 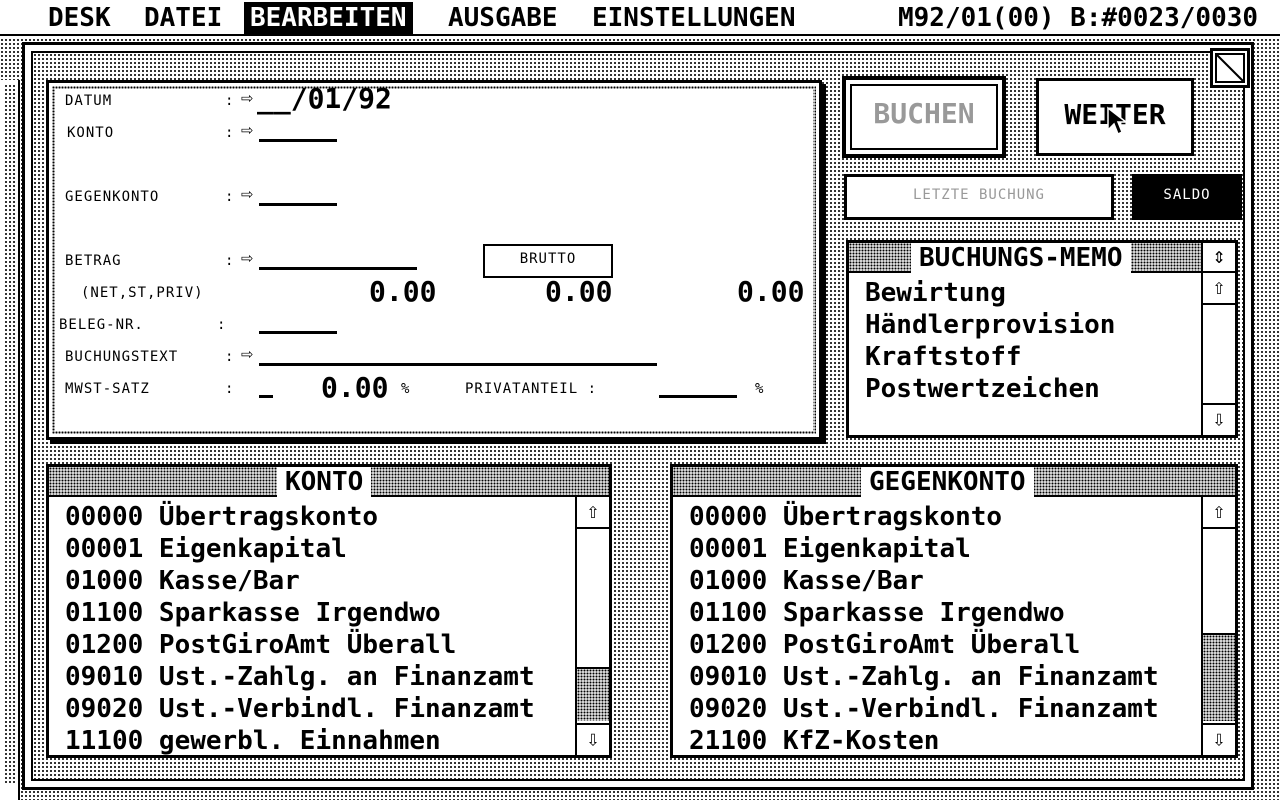 I want to click on status-indicator: M92/01(00) B:#0023/0030, so click(x=1078, y=18).